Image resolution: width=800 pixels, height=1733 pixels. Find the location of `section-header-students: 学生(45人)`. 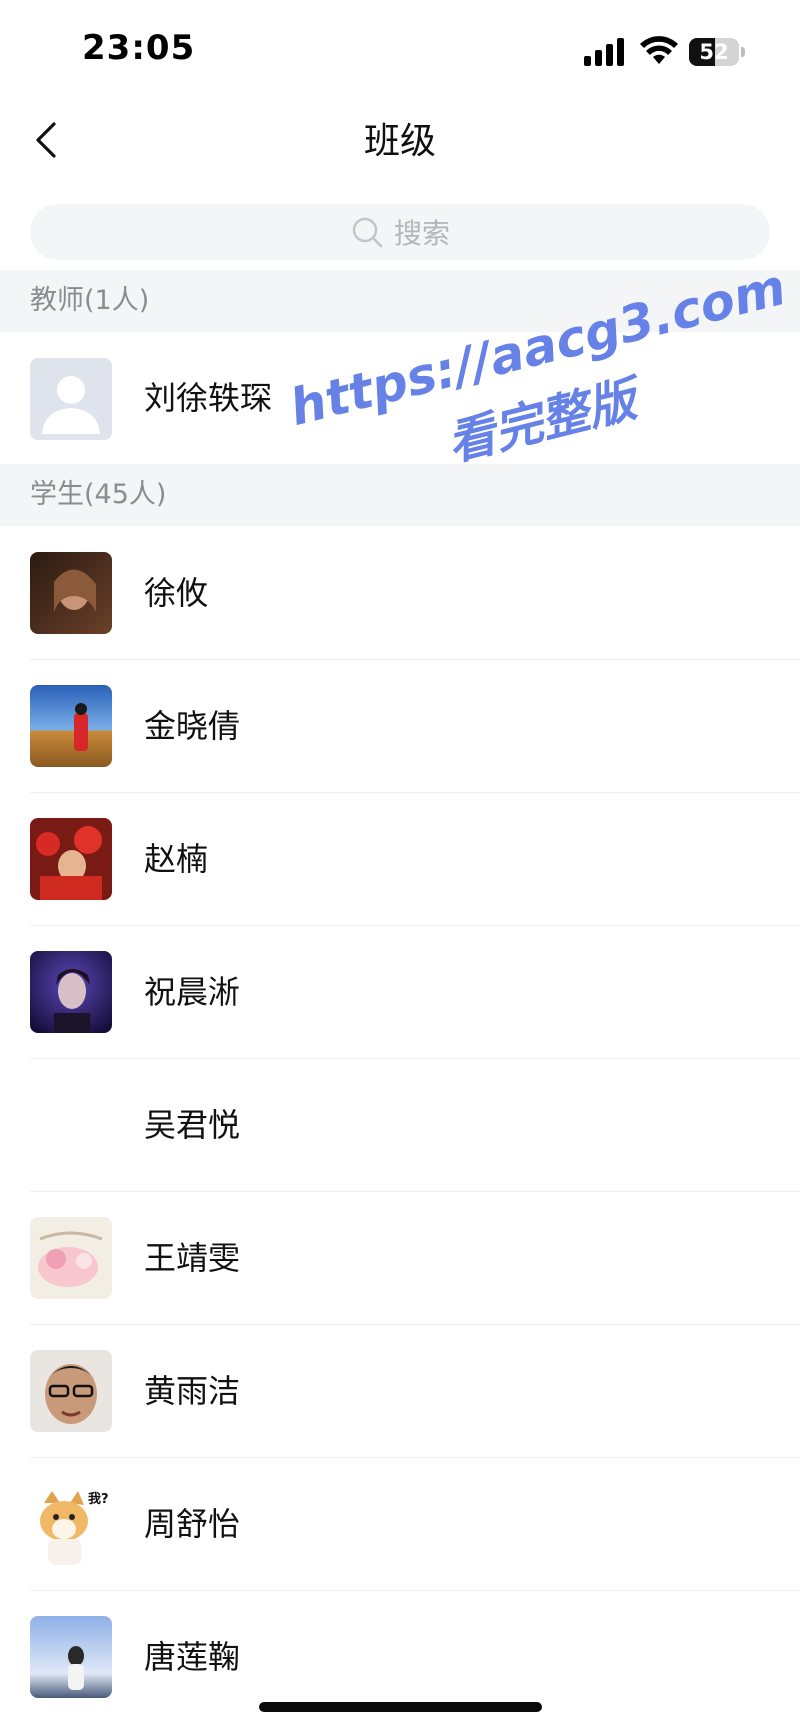

section-header-students: 学生(45人) is located at coordinates (400, 495).